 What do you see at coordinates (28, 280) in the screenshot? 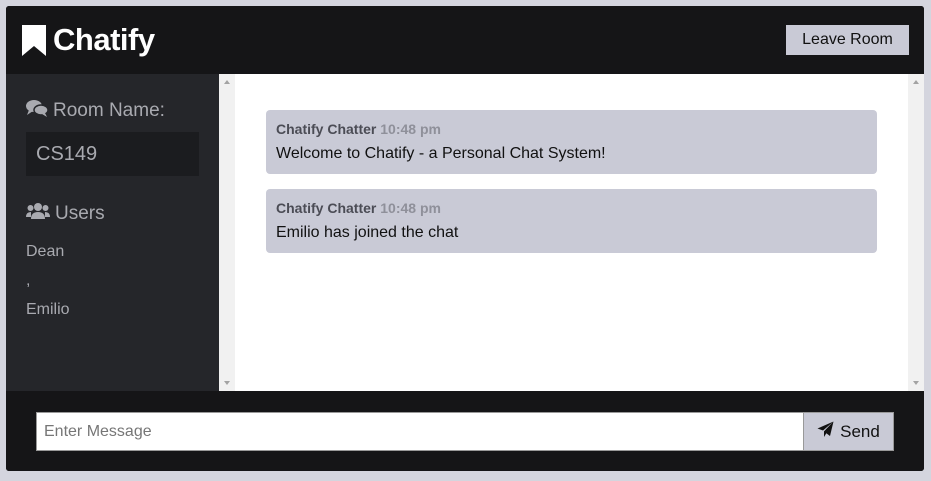
I see `list-item: ,` at bounding box center [28, 280].